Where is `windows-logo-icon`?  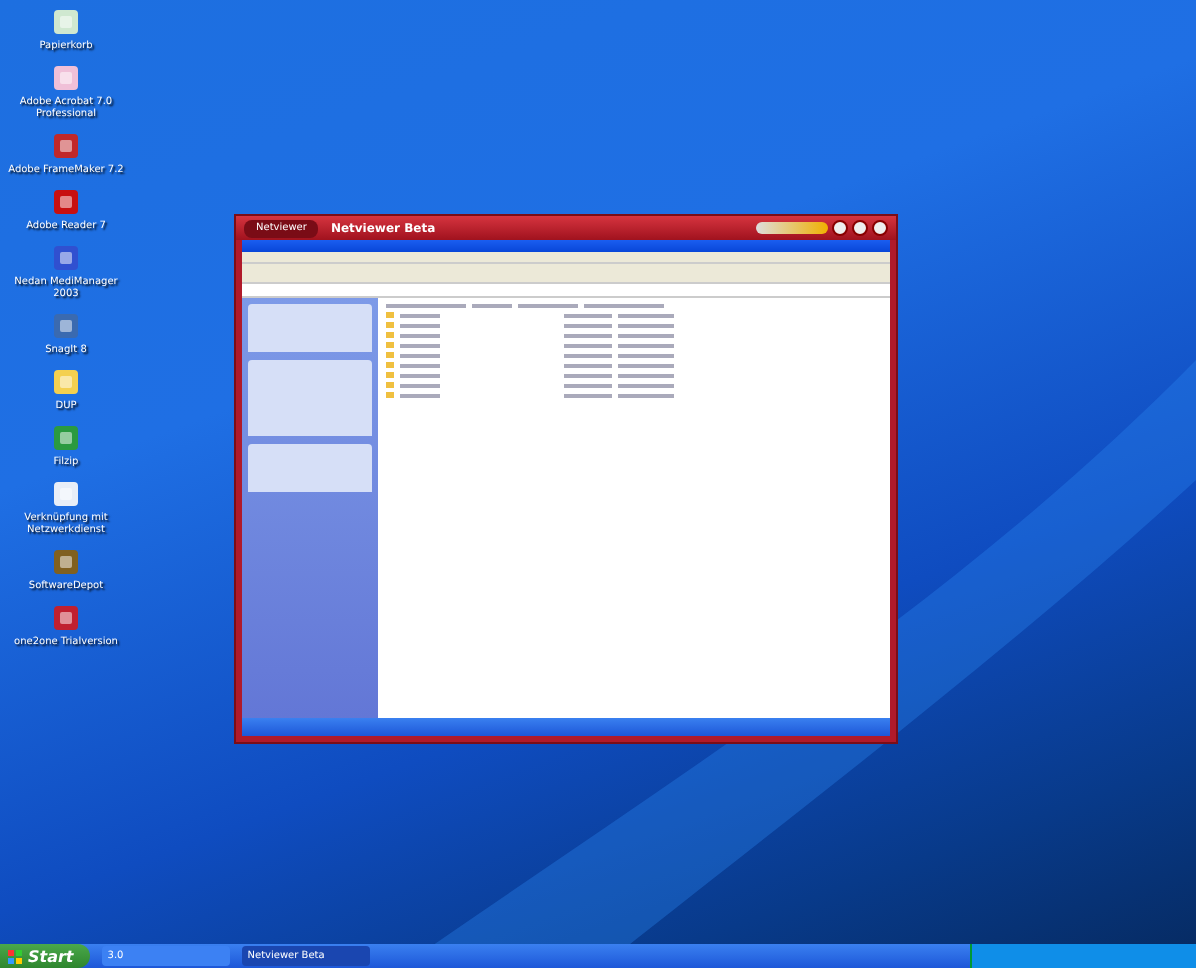 windows-logo-icon is located at coordinates (15, 956).